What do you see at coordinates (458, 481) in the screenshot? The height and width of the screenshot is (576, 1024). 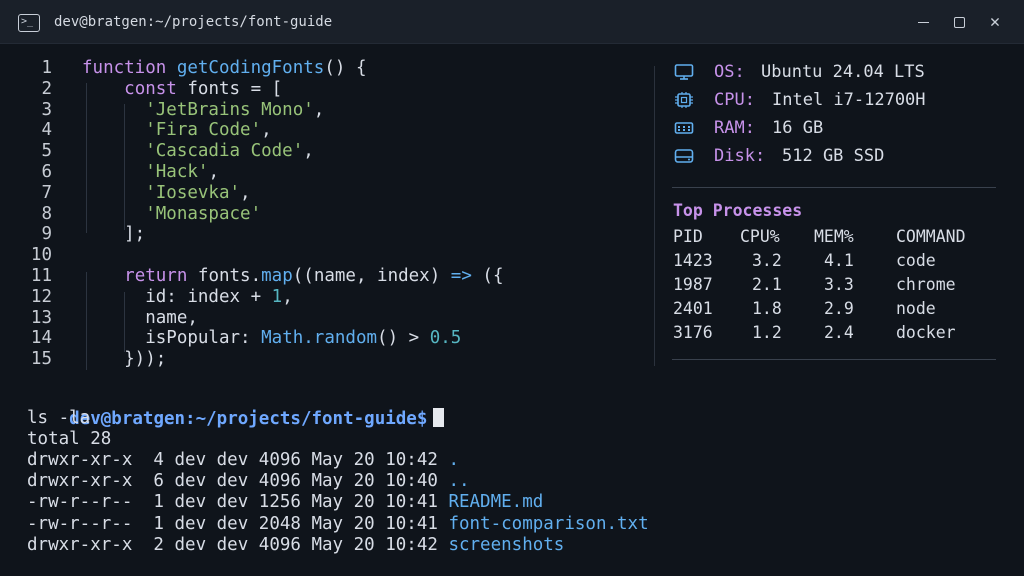 I see `ls-entry-name: ..` at bounding box center [458, 481].